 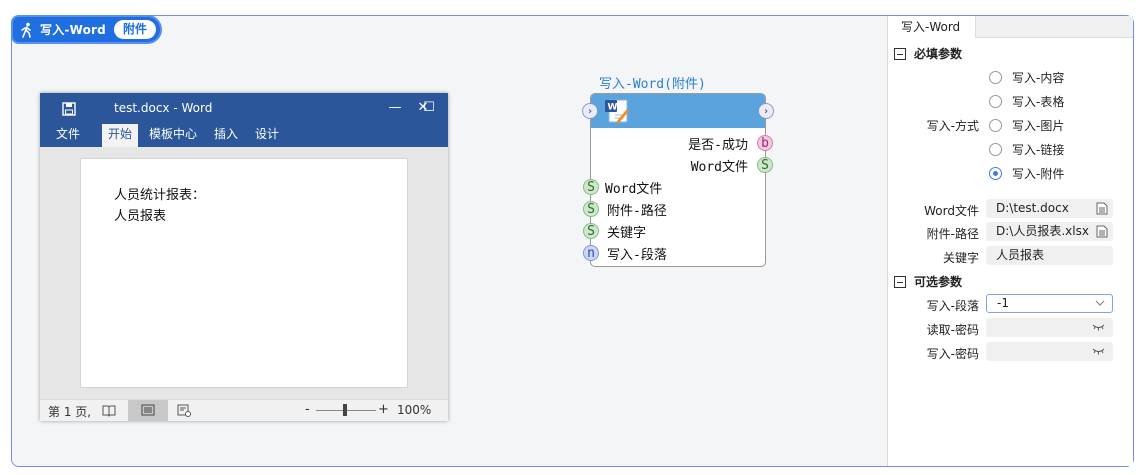 I want to click on required-section-title: 必填参数, so click(x=938, y=54).